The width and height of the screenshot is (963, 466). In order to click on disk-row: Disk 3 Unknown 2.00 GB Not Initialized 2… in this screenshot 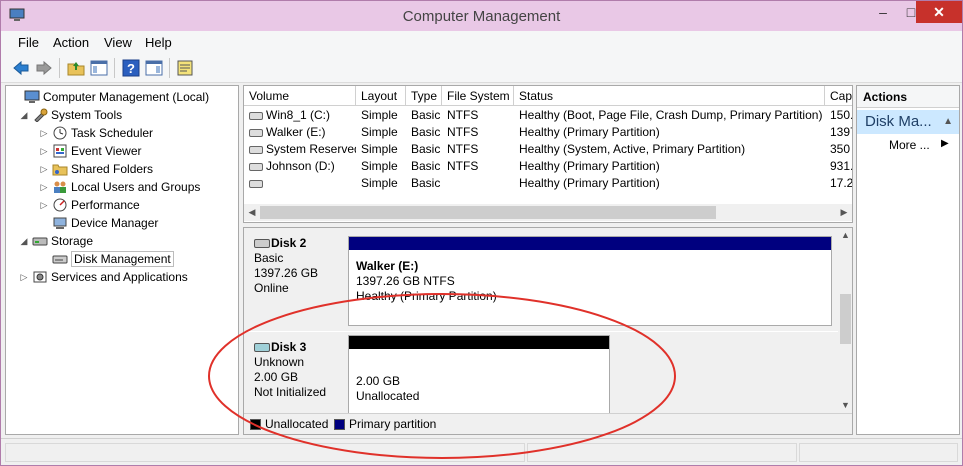, I will do `click(541, 373)`.